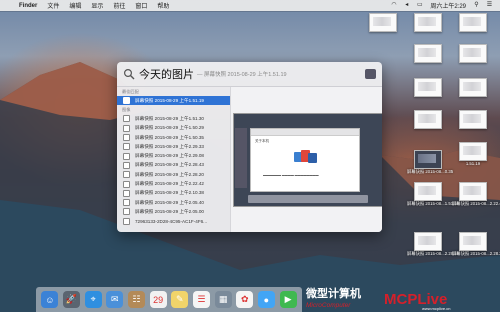 The width and height of the screenshot is (500, 312). What do you see at coordinates (136, 299) in the screenshot?
I see `contacts-icon: ☷` at bounding box center [136, 299].